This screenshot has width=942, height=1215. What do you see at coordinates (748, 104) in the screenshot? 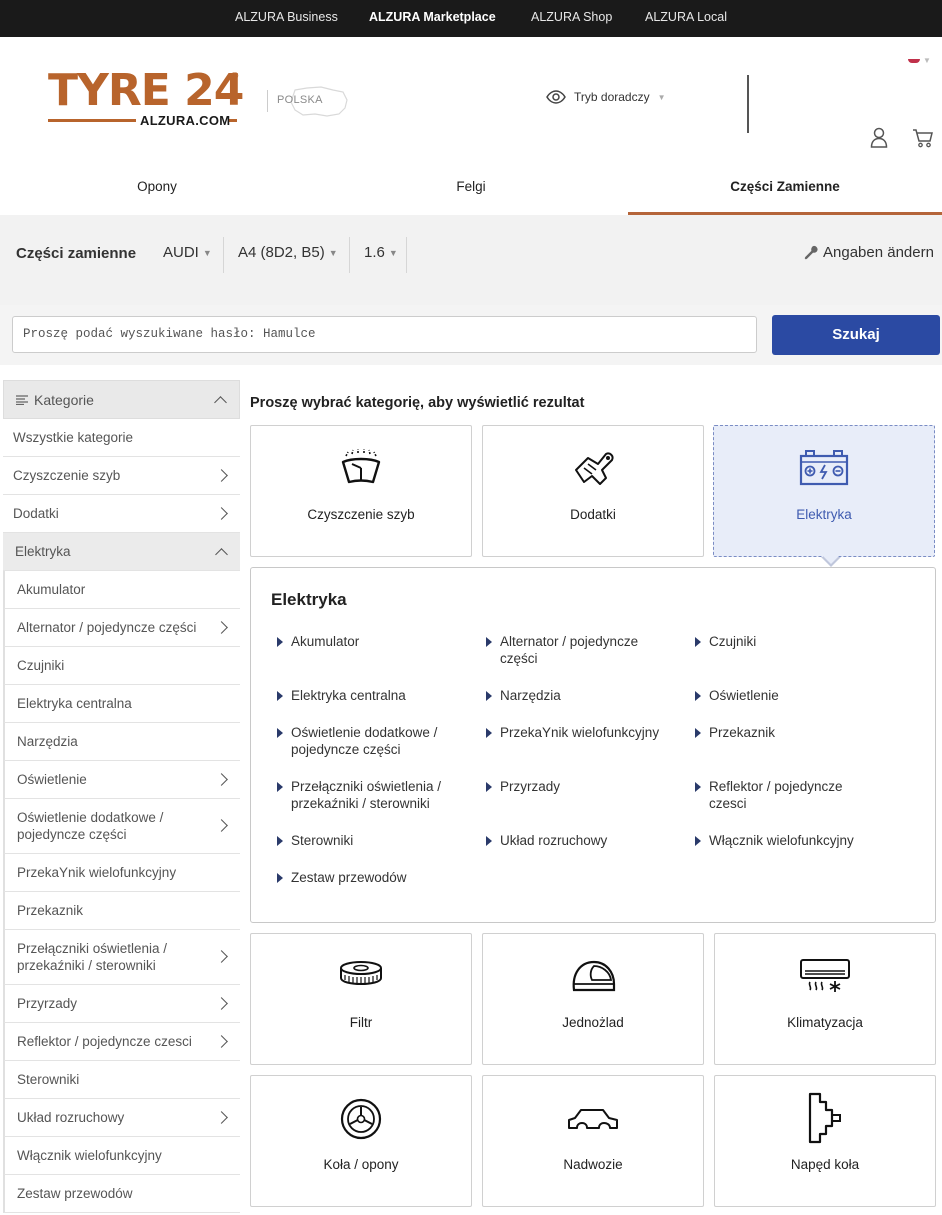
I see `header-divider` at bounding box center [748, 104].